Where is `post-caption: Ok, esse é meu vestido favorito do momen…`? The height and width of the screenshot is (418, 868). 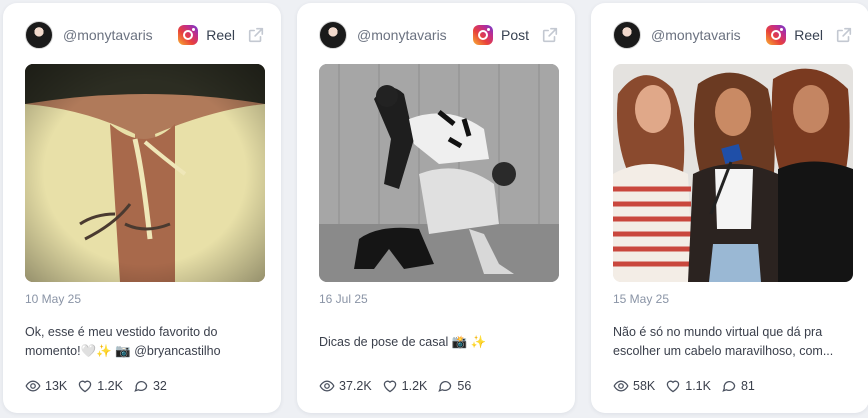
post-caption: Ok, esse é meu vestido favorito do momen… is located at coordinates (123, 341).